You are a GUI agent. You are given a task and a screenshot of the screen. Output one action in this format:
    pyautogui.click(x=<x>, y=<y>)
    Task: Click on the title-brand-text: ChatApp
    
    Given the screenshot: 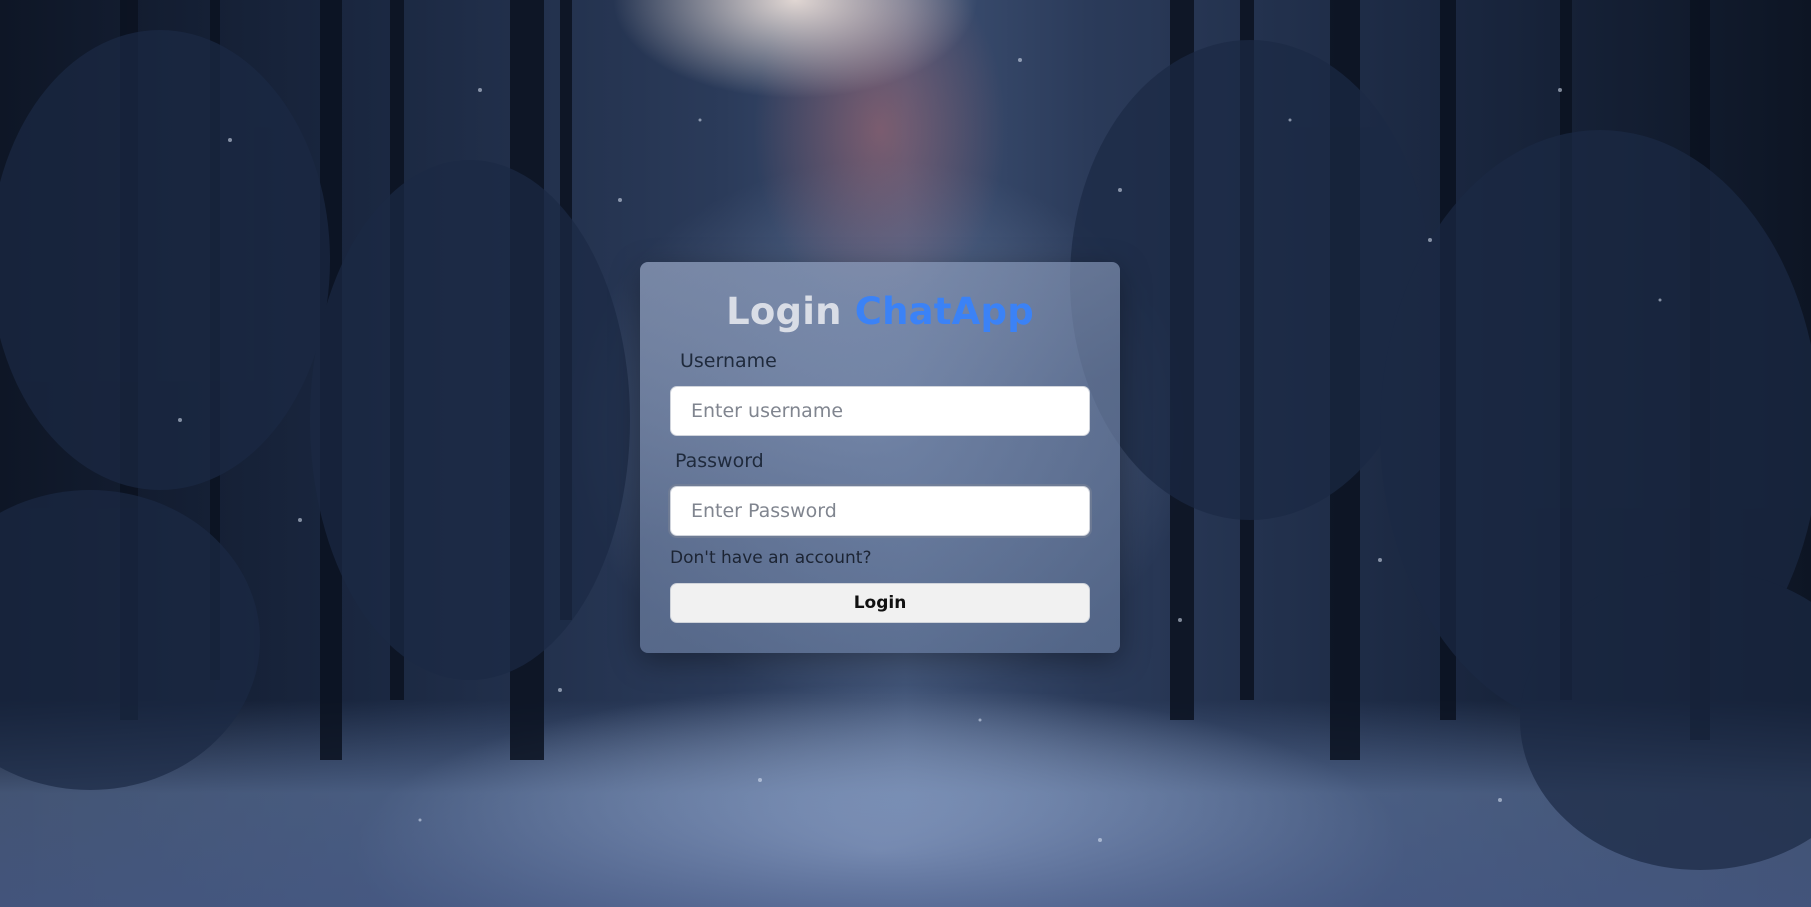 What is the action you would take?
    pyautogui.click(x=944, y=311)
    